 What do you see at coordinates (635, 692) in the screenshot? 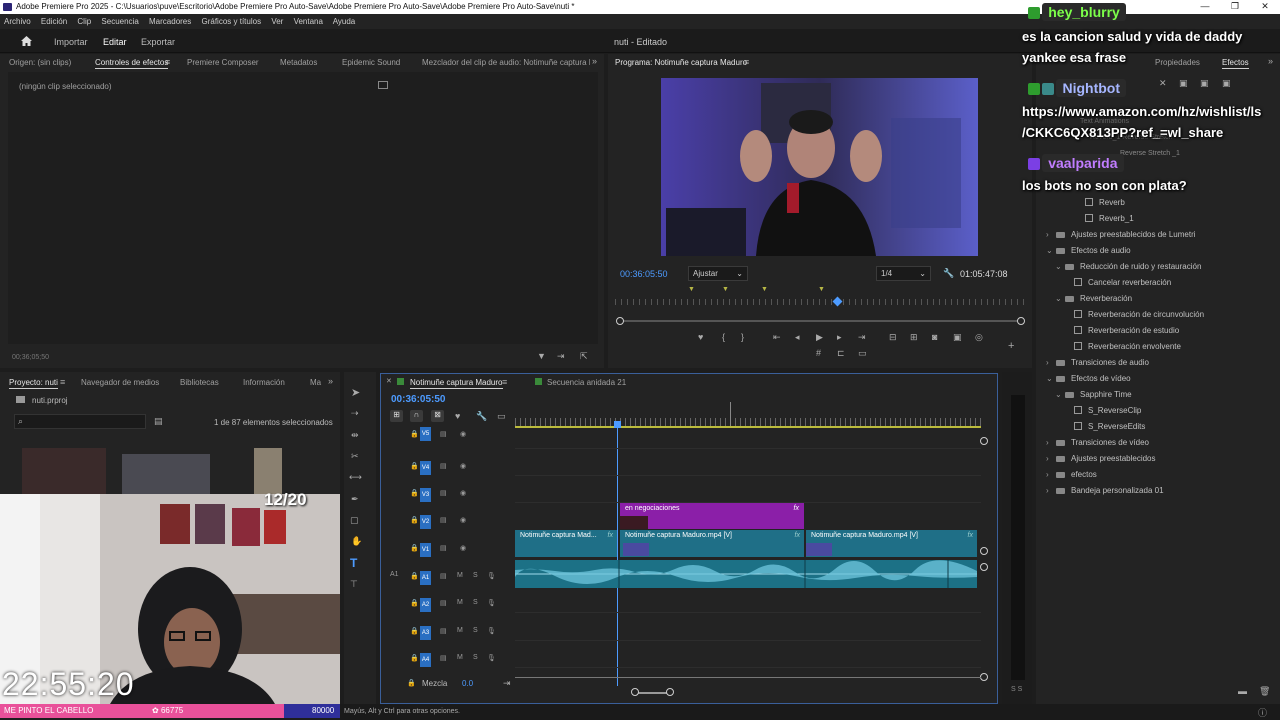
I see `zoom-handle-left` at bounding box center [635, 692].